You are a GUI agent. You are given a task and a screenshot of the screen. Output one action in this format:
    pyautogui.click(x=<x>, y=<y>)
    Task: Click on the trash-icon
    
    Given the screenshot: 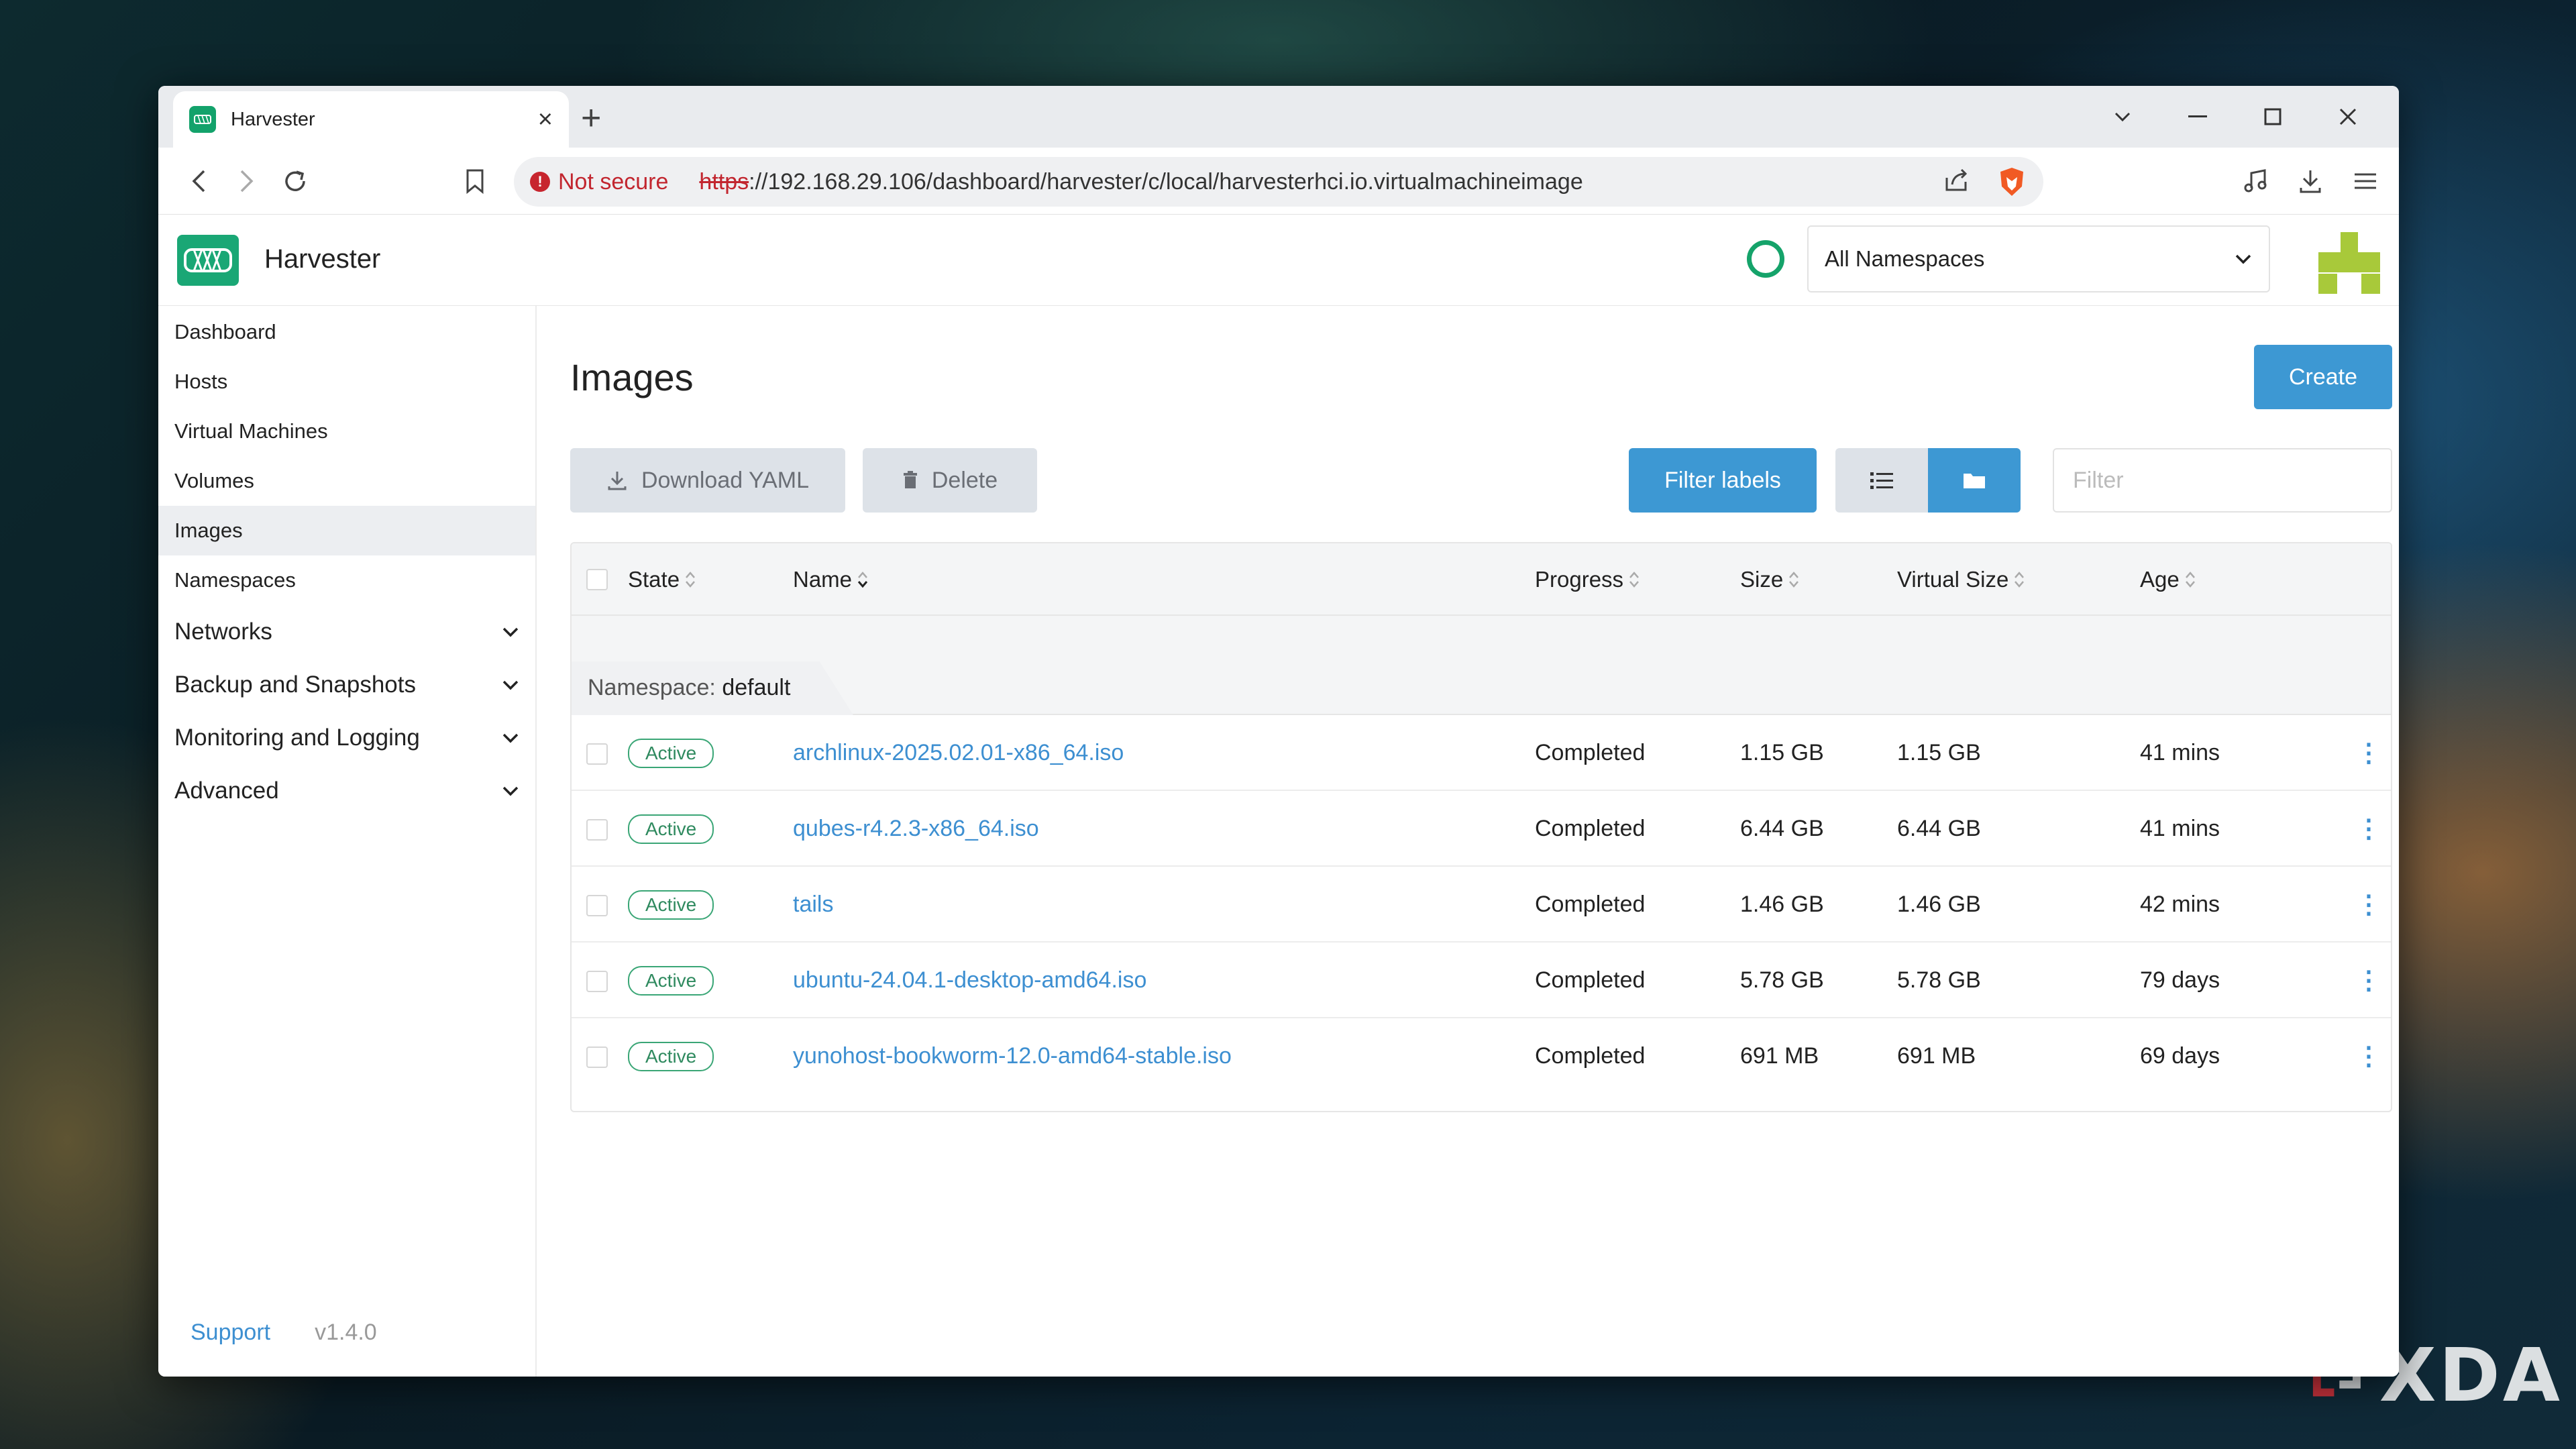 What is the action you would take?
    pyautogui.click(x=910, y=479)
    